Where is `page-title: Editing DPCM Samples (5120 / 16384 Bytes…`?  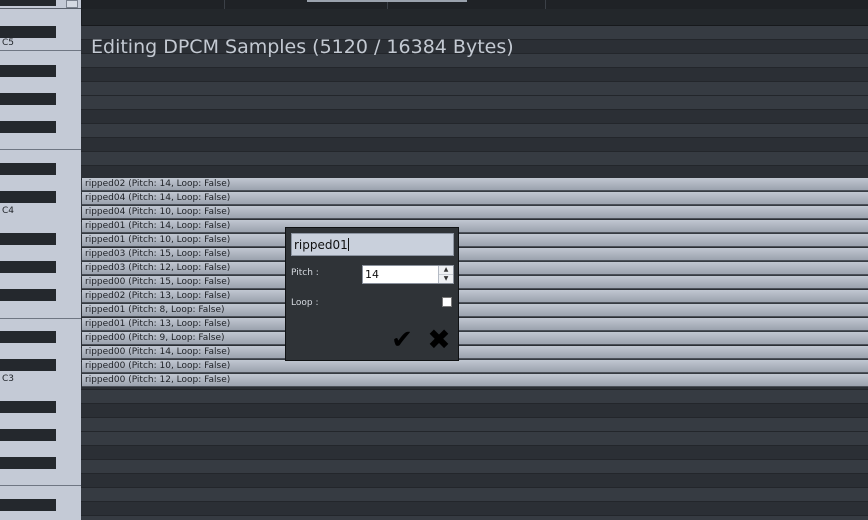 page-title: Editing DPCM Samples (5120 / 16384 Bytes… is located at coordinates (302, 47).